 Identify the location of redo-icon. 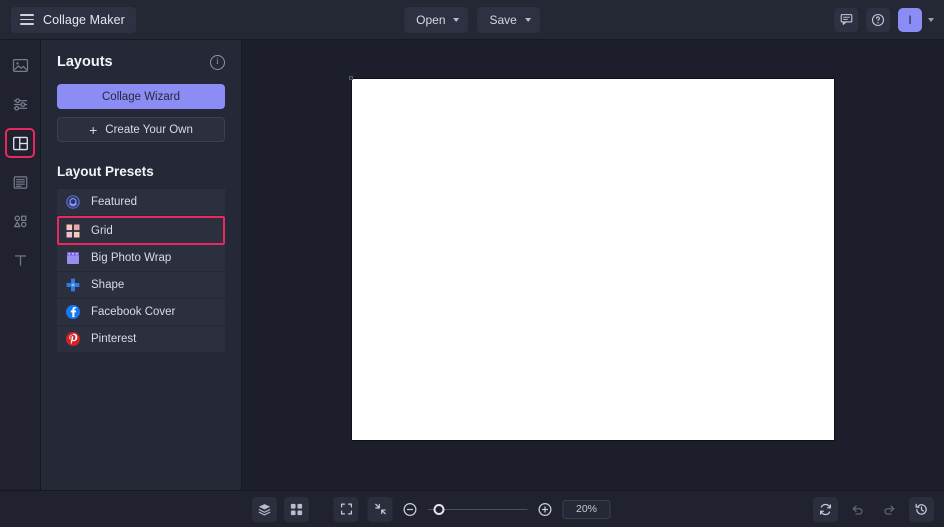
(889, 509).